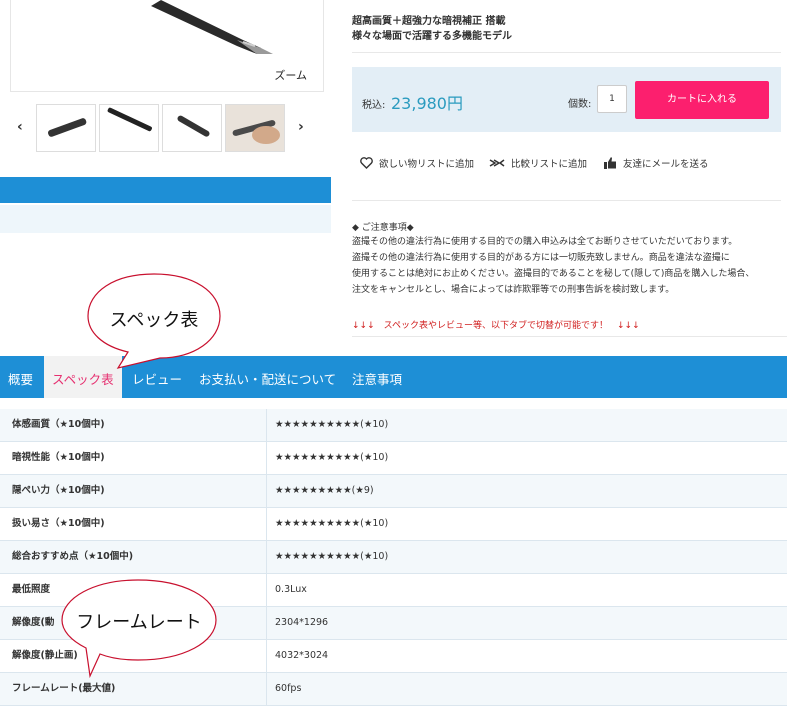 This screenshot has width=787, height=706. Describe the element at coordinates (73, 556) in the screenshot. I see `spec-label: 総合おすすめ点（★10個中)` at that location.